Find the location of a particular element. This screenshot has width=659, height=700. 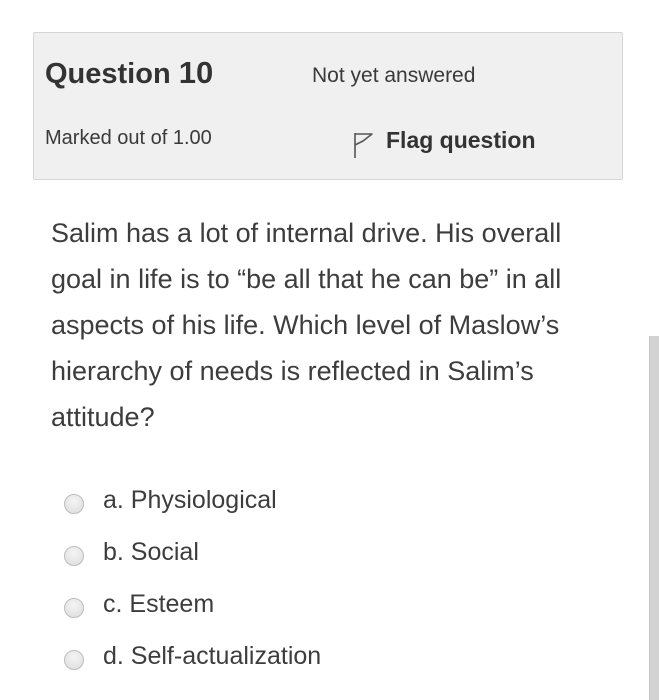

radio-button-d is located at coordinates (74, 660).